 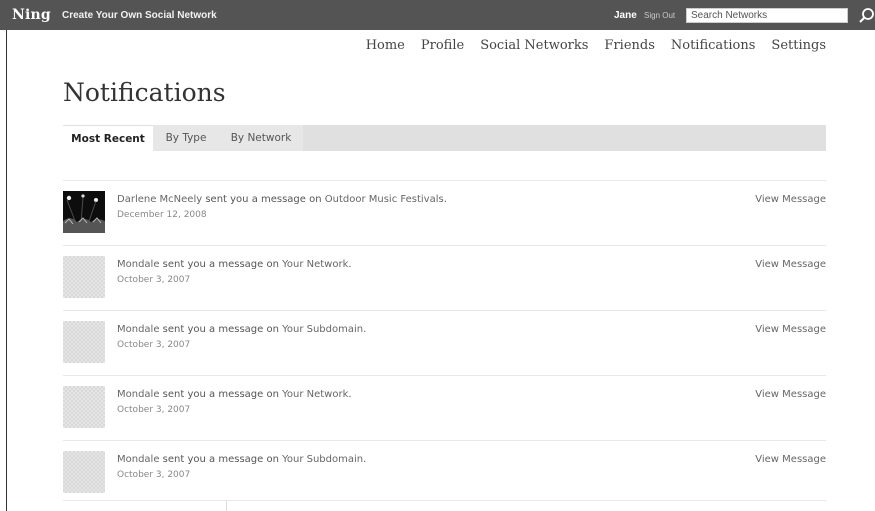 I want to click on nav-profile: Profile, so click(x=442, y=45).